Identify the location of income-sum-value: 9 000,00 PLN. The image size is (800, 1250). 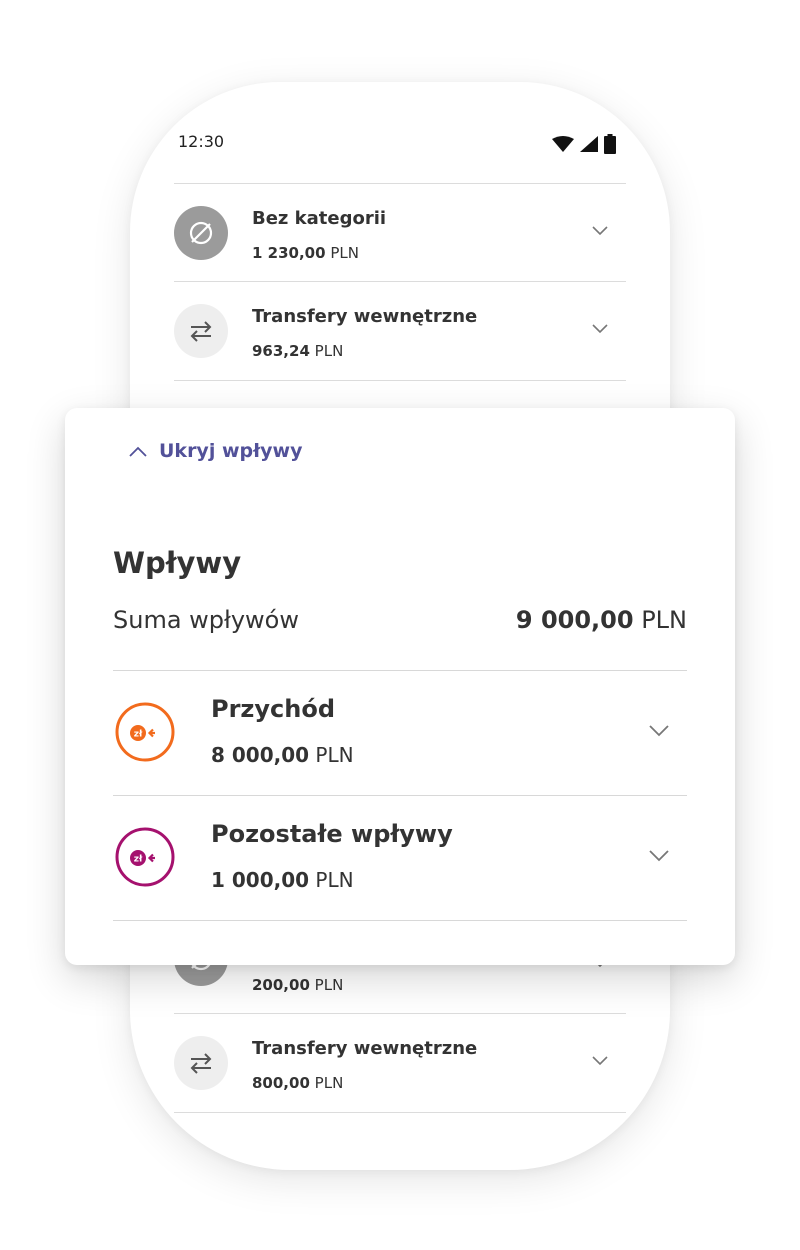
(601, 620).